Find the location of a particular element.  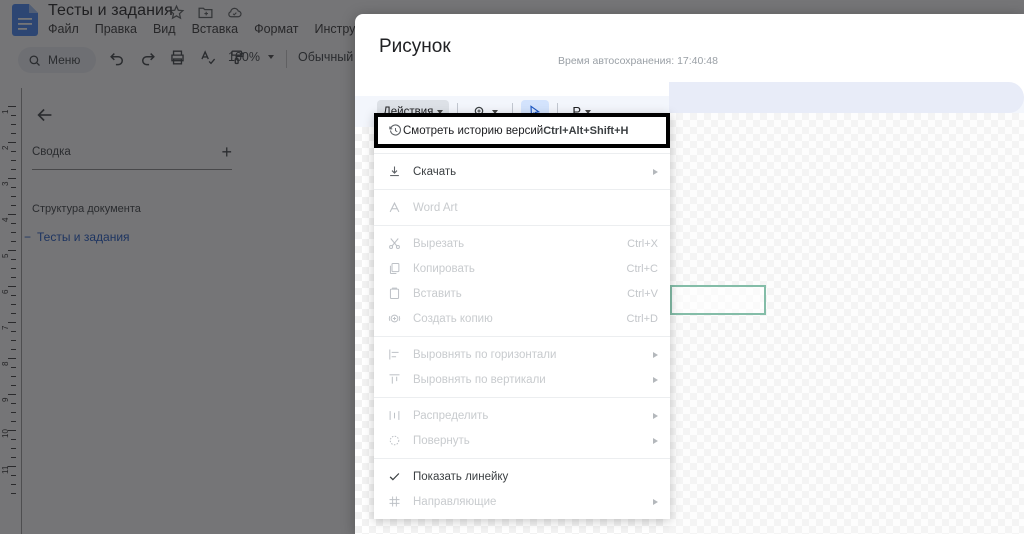

menu-item: Вставить Ctrl+V is located at coordinates (522, 293).